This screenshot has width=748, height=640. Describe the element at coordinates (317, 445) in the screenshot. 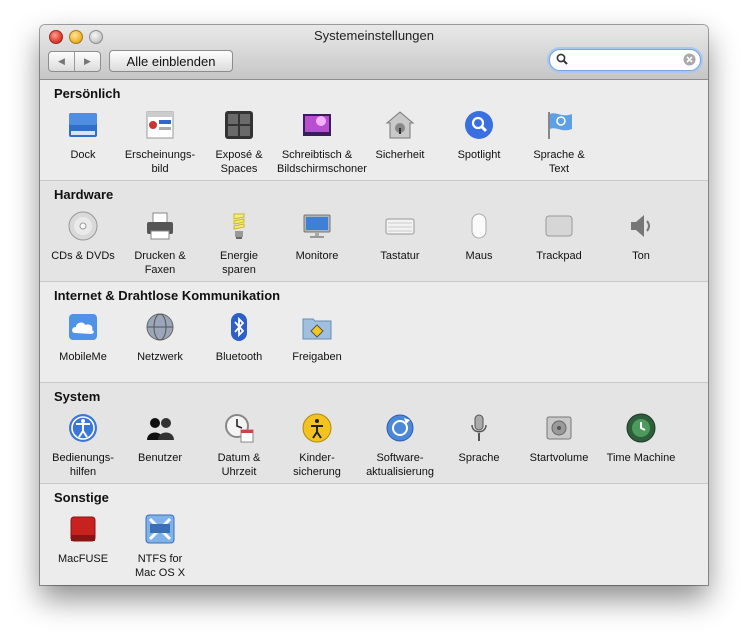

I see `pref-pane-parental-controls: Kinder-sicherung` at that location.